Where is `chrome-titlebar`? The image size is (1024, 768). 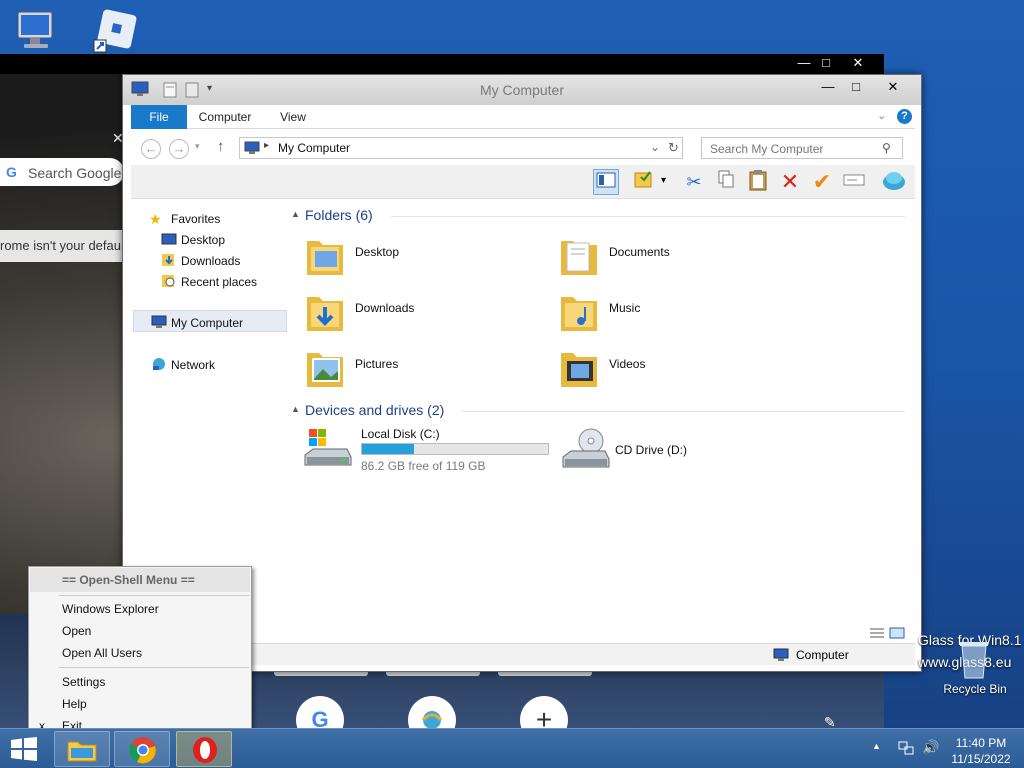 chrome-titlebar is located at coordinates (442, 64).